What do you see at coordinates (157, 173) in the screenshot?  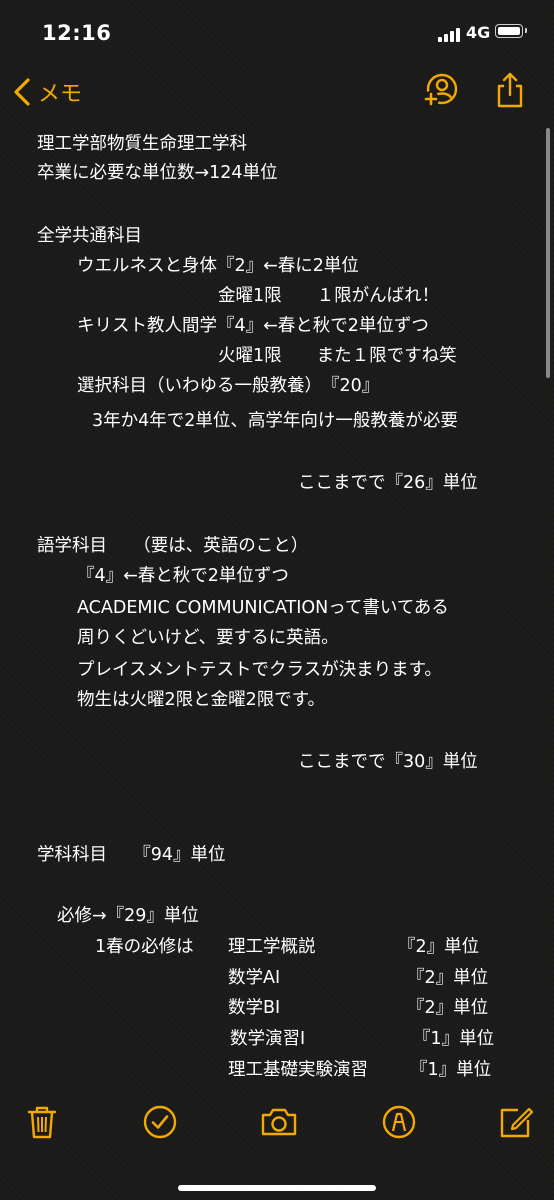 I see `note-line: 卒業に必要な単位数→124単位` at bounding box center [157, 173].